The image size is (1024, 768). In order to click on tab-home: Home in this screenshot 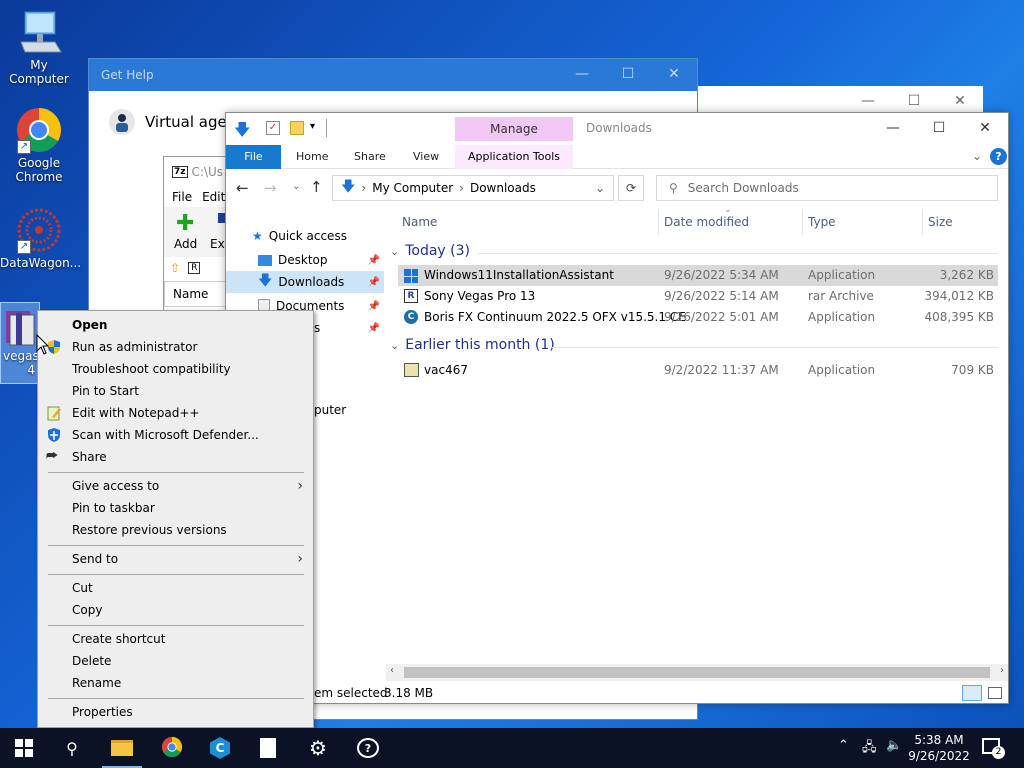, I will do `click(312, 157)`.